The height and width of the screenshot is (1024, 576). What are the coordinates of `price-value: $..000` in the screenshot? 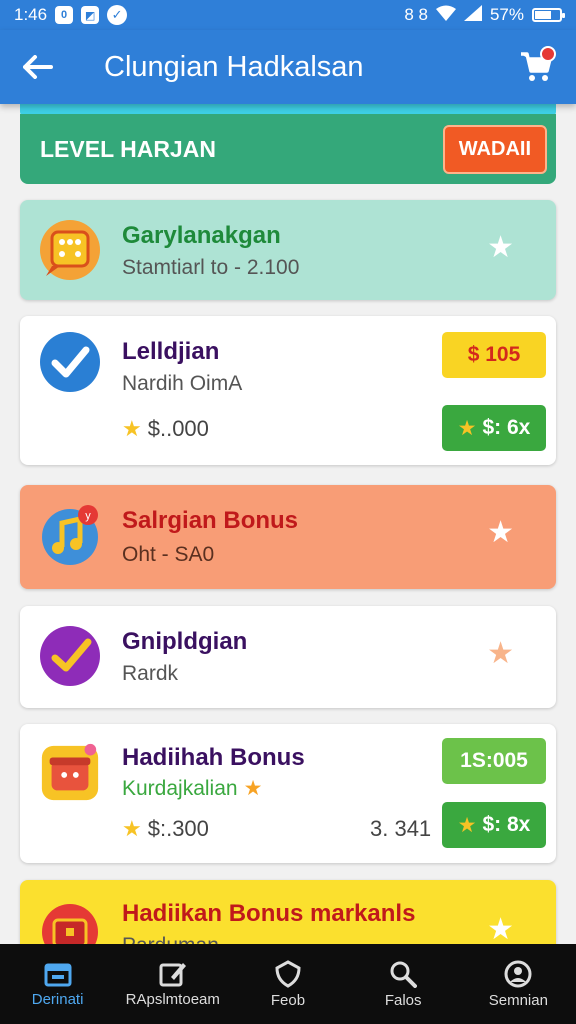 It's located at (178, 428).